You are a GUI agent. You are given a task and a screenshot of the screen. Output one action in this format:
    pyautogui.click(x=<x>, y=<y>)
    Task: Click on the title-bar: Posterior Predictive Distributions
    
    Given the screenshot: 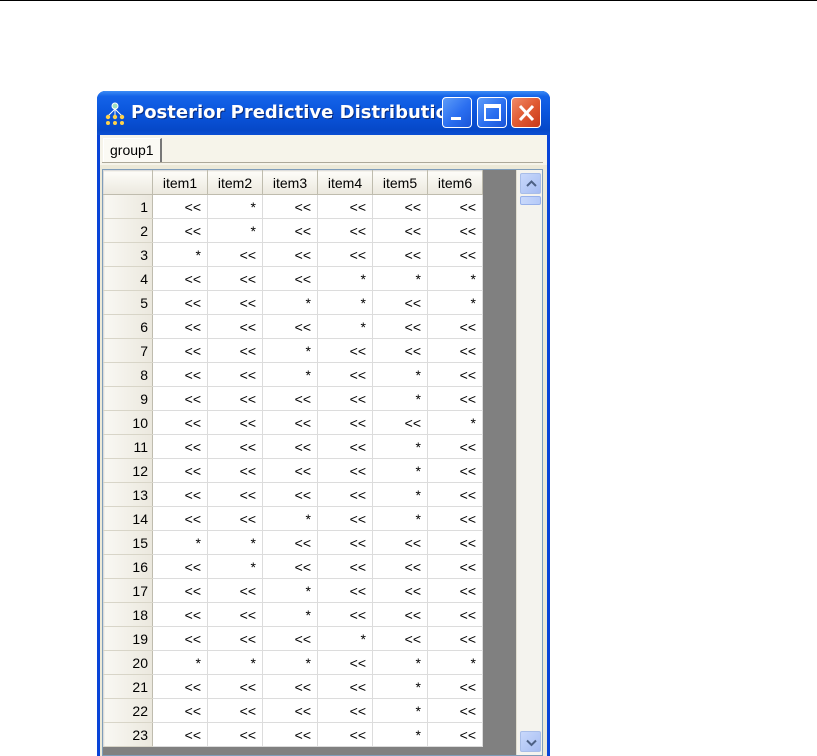 What is the action you would take?
    pyautogui.click(x=323, y=113)
    